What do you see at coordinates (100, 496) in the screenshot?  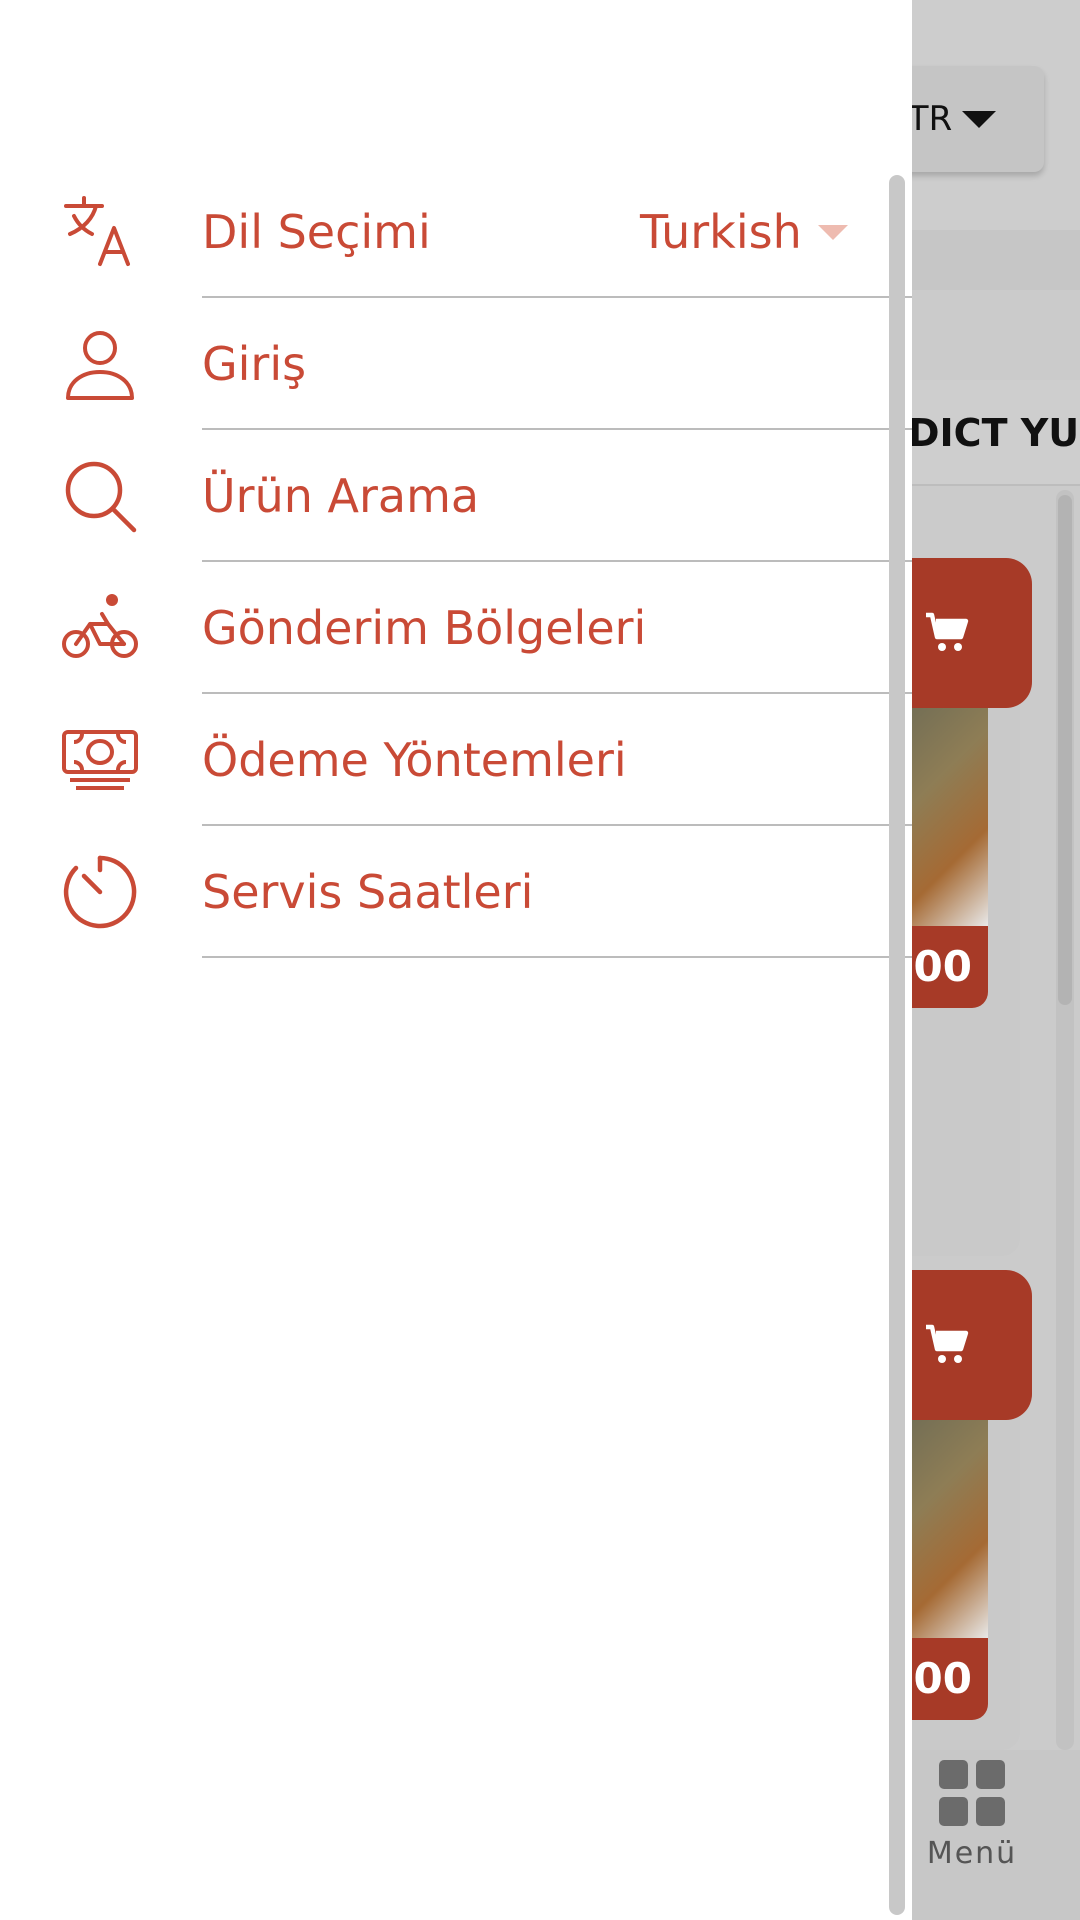 I see `search-icon` at bounding box center [100, 496].